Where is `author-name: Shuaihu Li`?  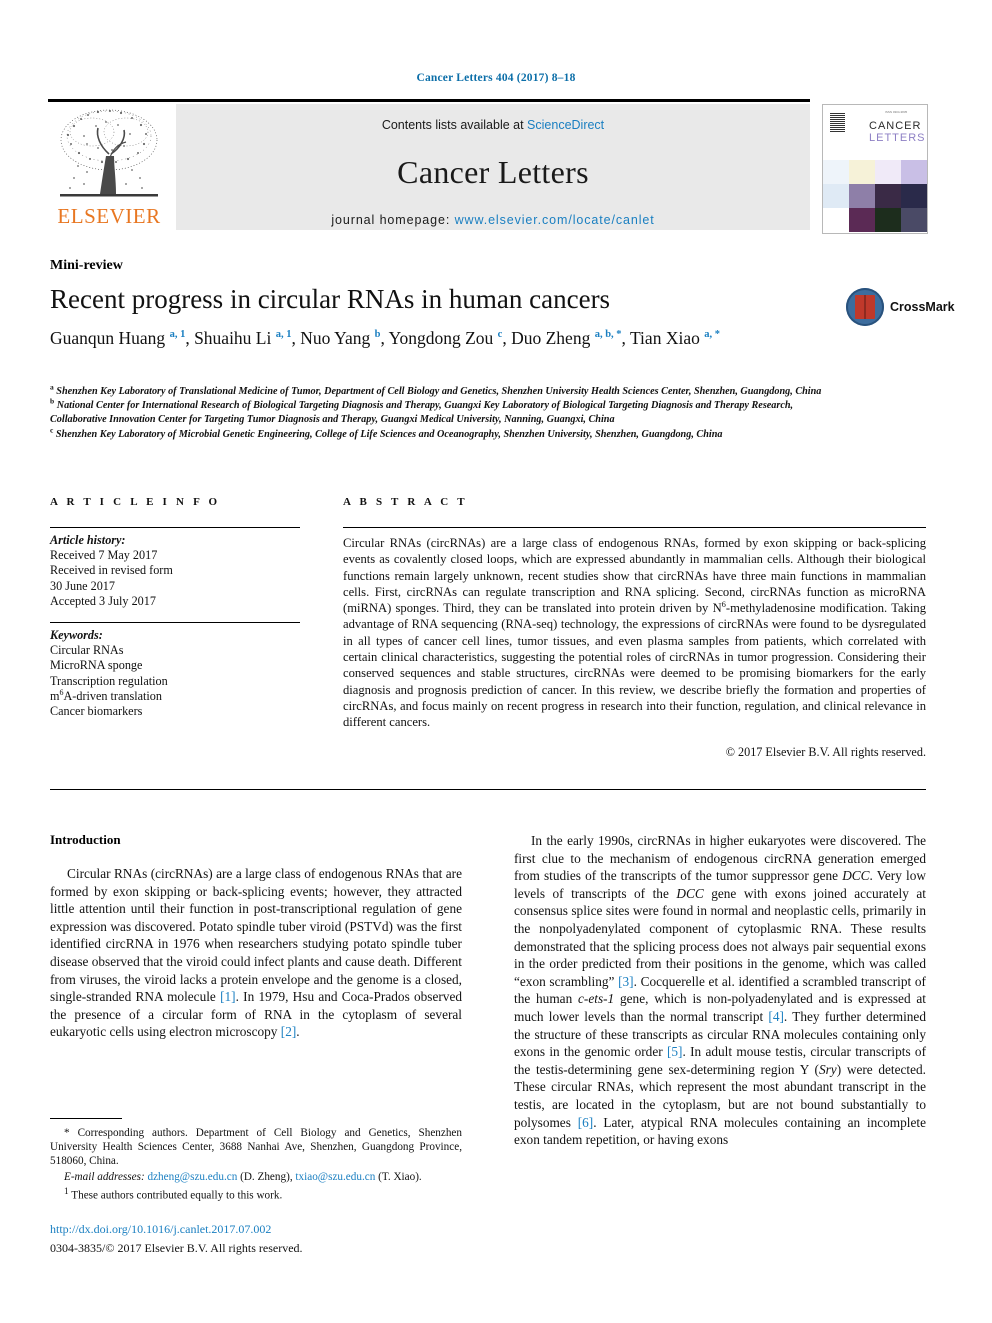 author-name: Shuaihu Li is located at coordinates (235, 338).